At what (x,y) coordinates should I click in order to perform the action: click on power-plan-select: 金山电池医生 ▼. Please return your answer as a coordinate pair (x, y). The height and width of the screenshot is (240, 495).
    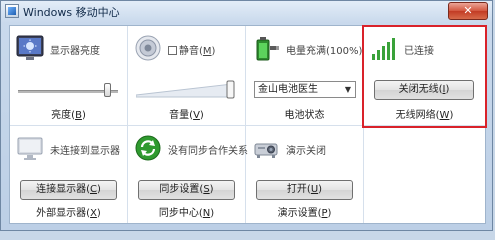
    Looking at the image, I should click on (305, 89).